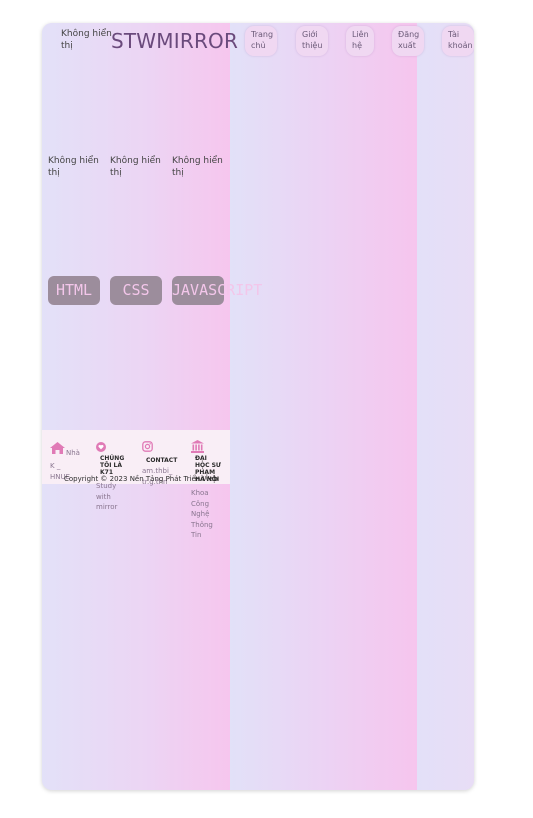 Image resolution: width=533 pixels, height=818 pixels. What do you see at coordinates (202, 514) in the screenshot?
I see `footer-school-text: Khoa Công Nghệ Thông Tin` at bounding box center [202, 514].